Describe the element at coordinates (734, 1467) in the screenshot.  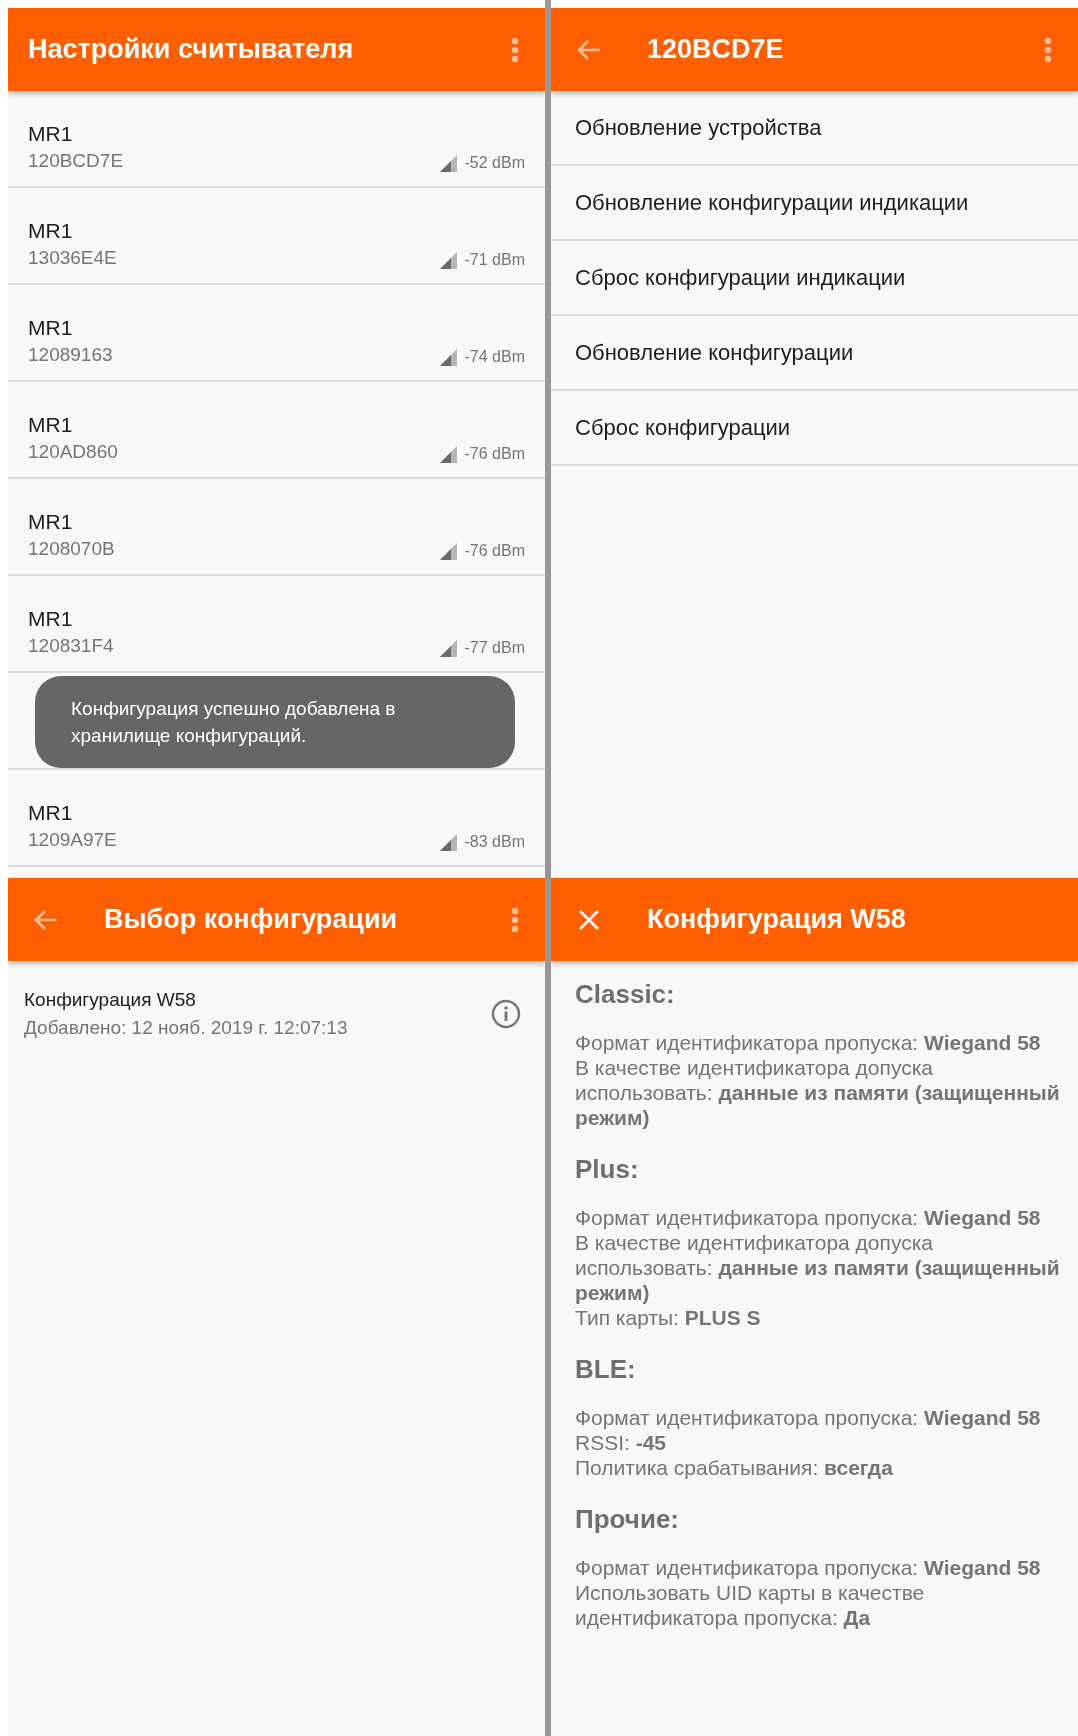
I see `setting-text: Политика срабатывания: всегда` at that location.